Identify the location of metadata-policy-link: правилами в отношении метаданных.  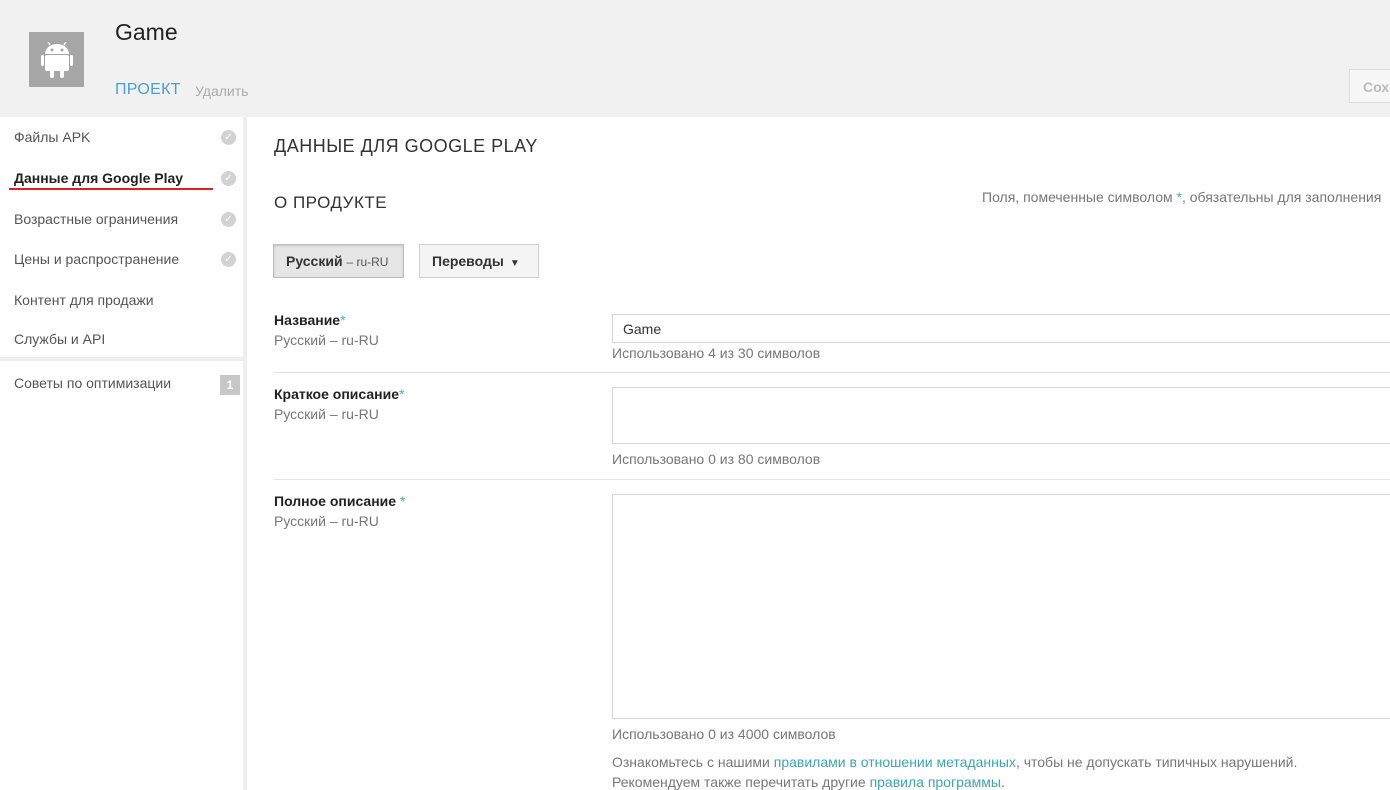
(895, 762).